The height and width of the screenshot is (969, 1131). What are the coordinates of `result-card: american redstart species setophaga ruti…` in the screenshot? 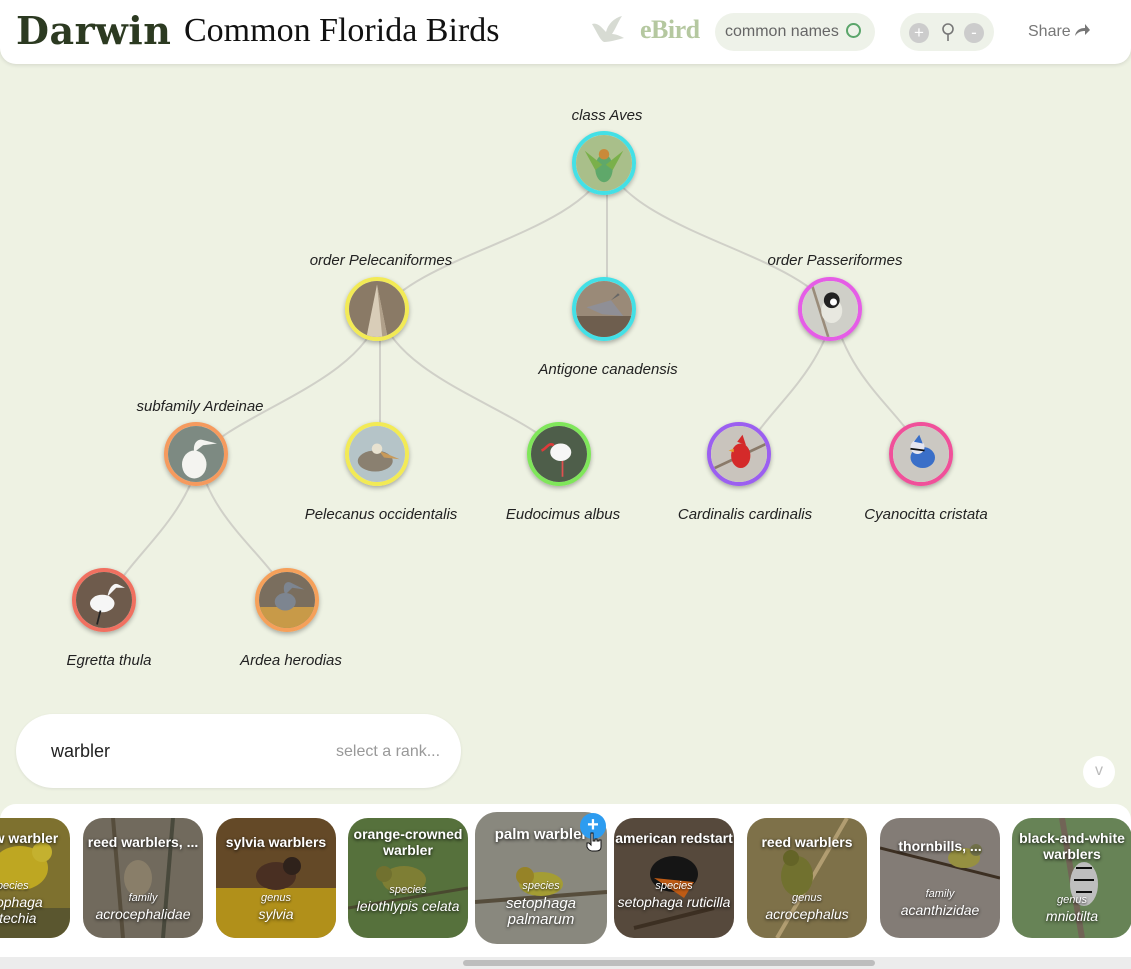 It's located at (674, 878).